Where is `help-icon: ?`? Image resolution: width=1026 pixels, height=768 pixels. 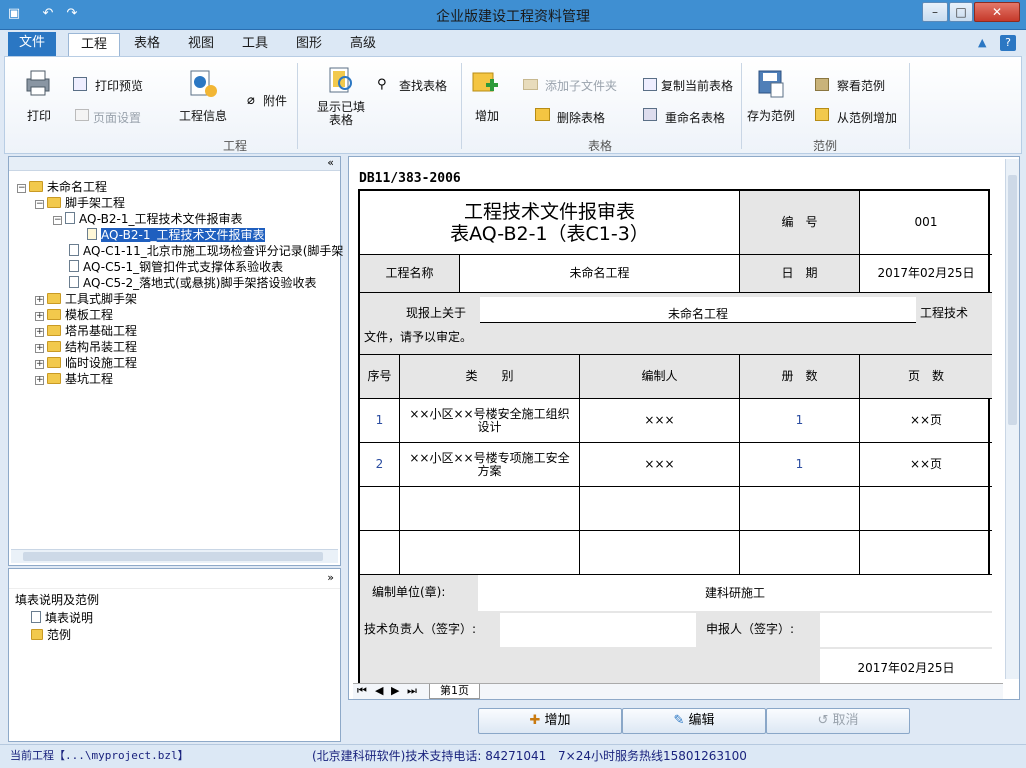
help-icon: ? is located at coordinates (1008, 43).